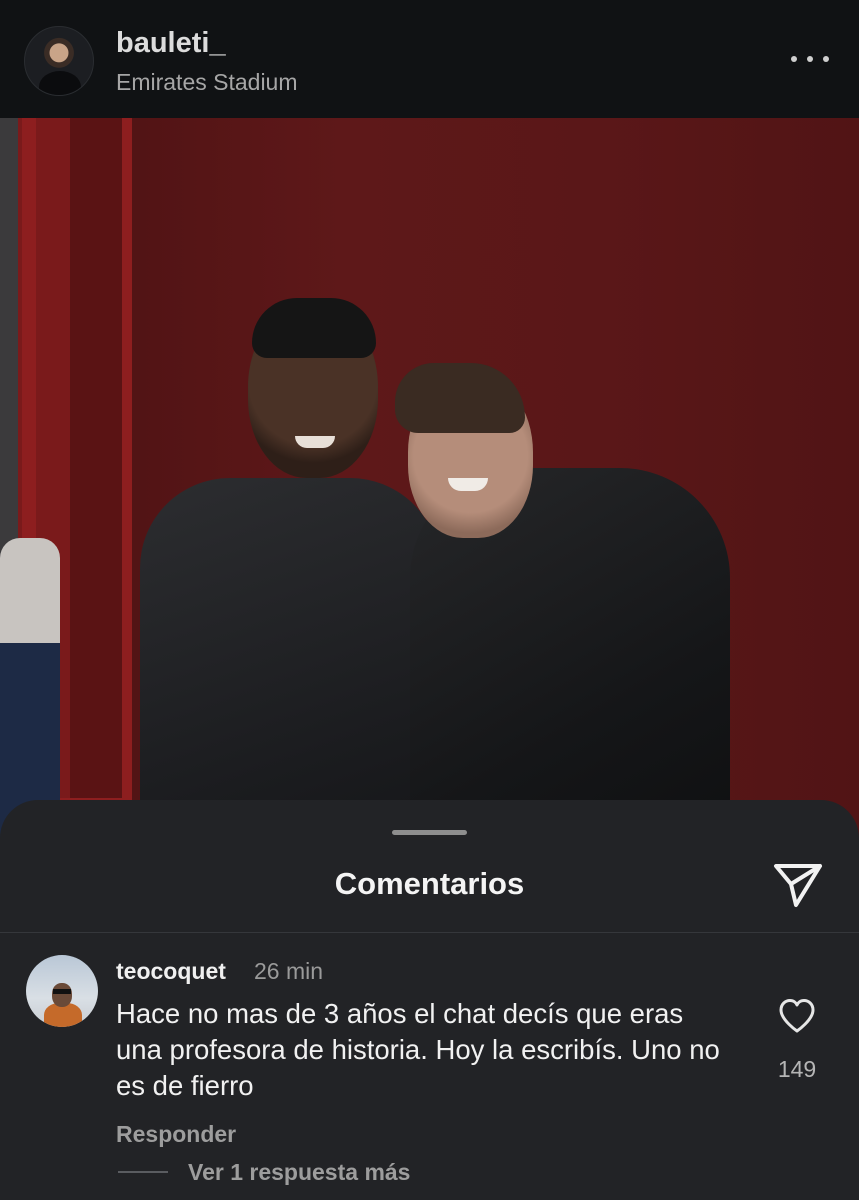 This screenshot has width=859, height=1200. I want to click on replies-line, so click(143, 1172).